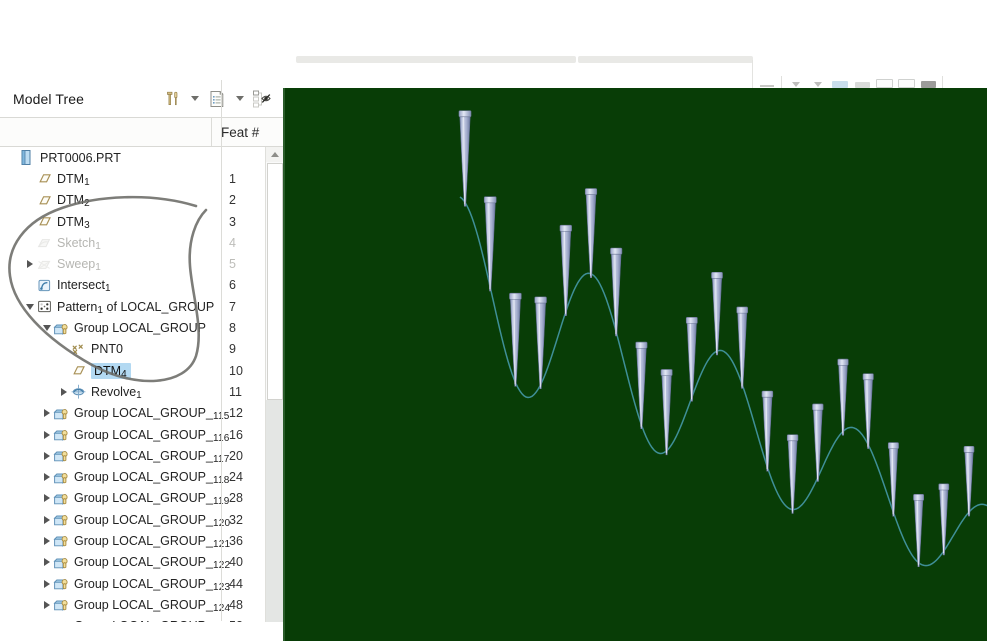 This screenshot has height=641, width=987. I want to click on tree-row-label: Group LOCAL_GROUP_118, so click(154, 478).